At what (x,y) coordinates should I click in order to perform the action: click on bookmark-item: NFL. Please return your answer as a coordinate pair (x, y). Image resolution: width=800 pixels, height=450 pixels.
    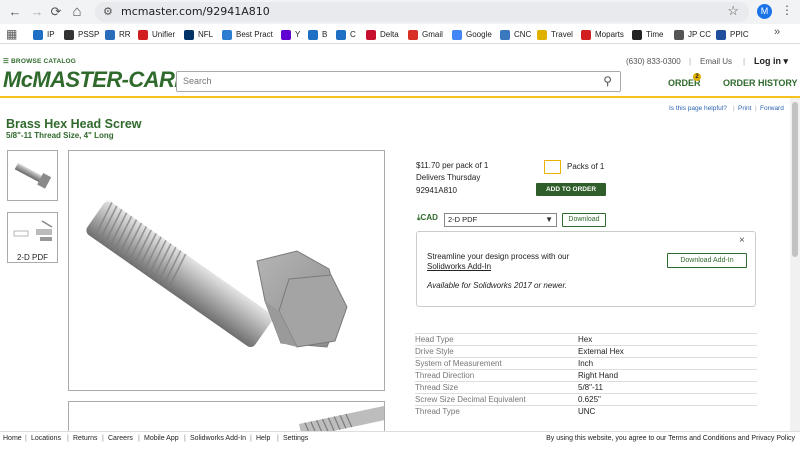
    Looking at the image, I should click on (198, 34).